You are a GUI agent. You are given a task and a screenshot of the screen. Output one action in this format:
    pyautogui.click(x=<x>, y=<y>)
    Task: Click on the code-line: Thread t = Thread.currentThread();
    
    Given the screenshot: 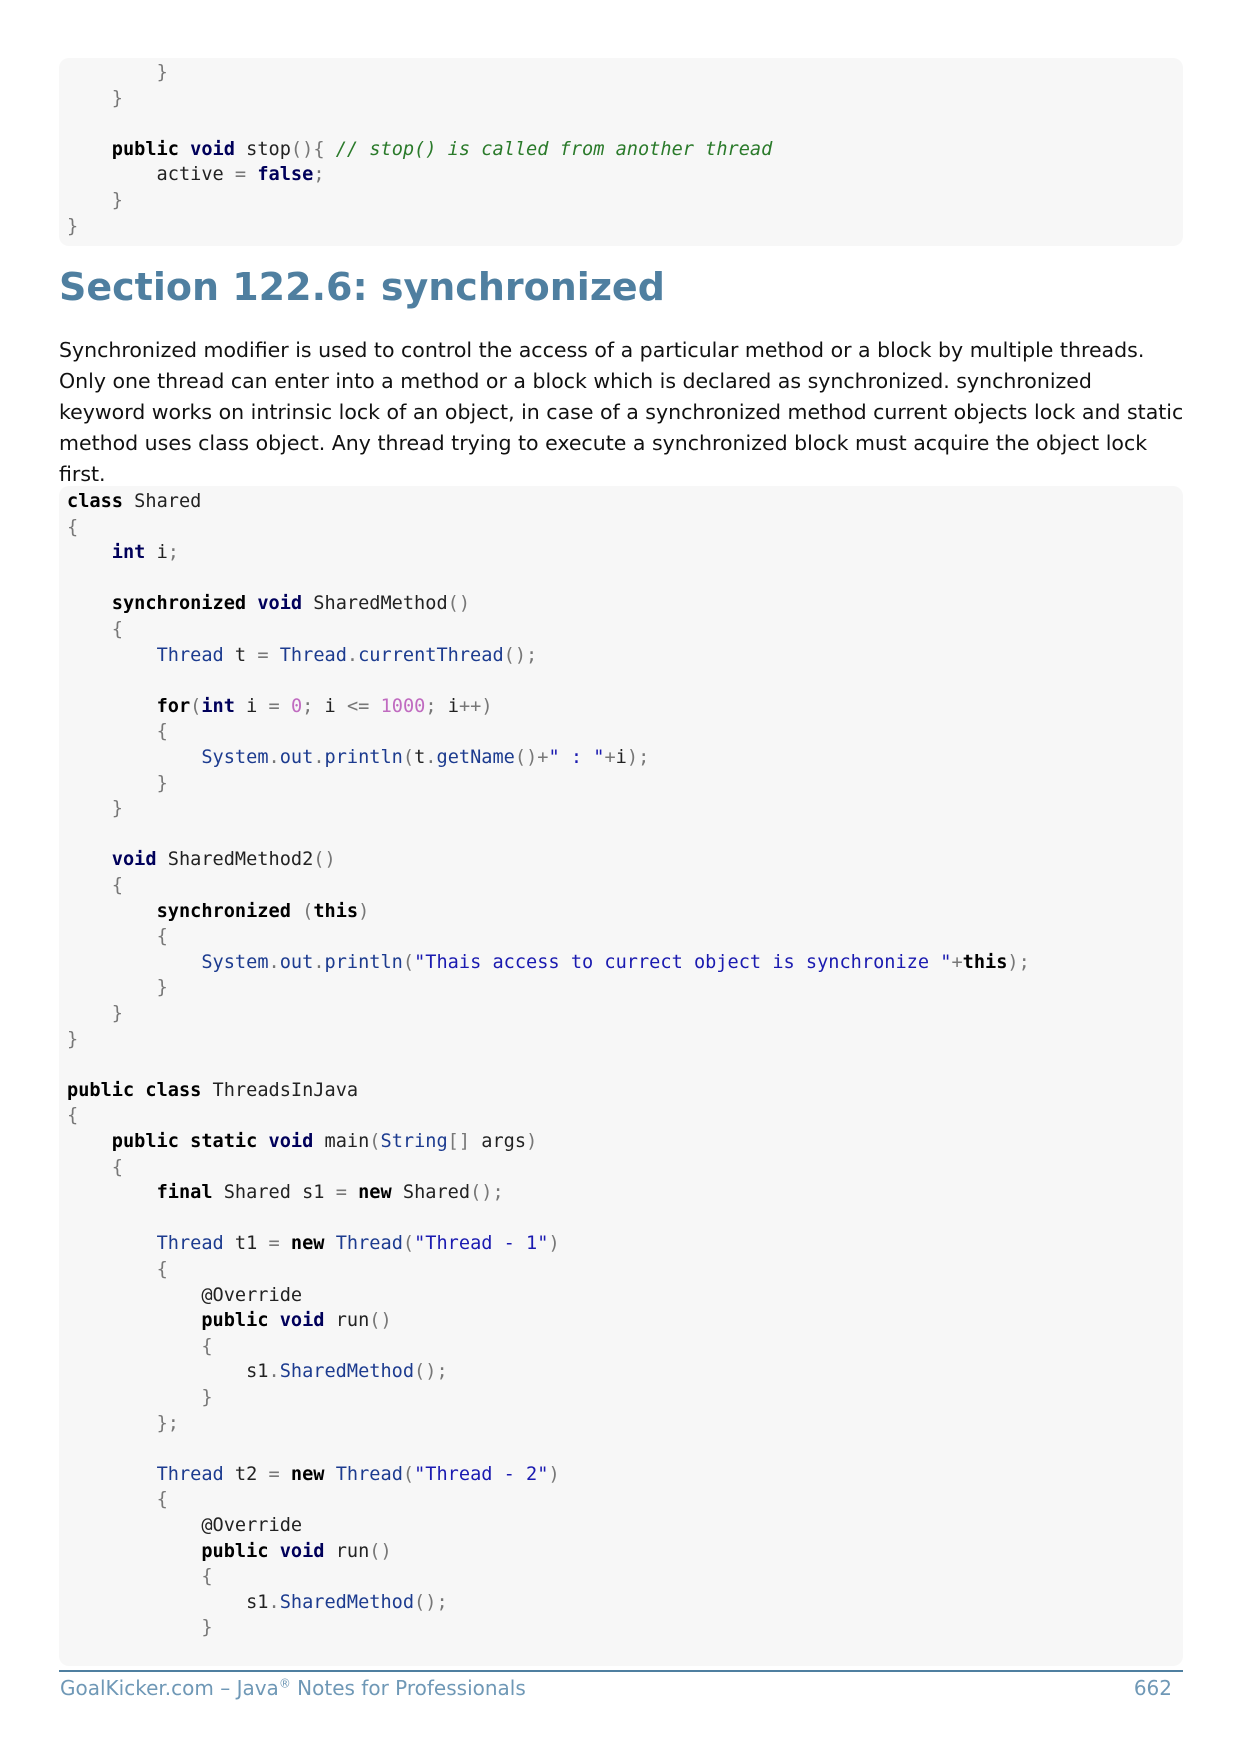 What is the action you would take?
    pyautogui.click(x=347, y=655)
    